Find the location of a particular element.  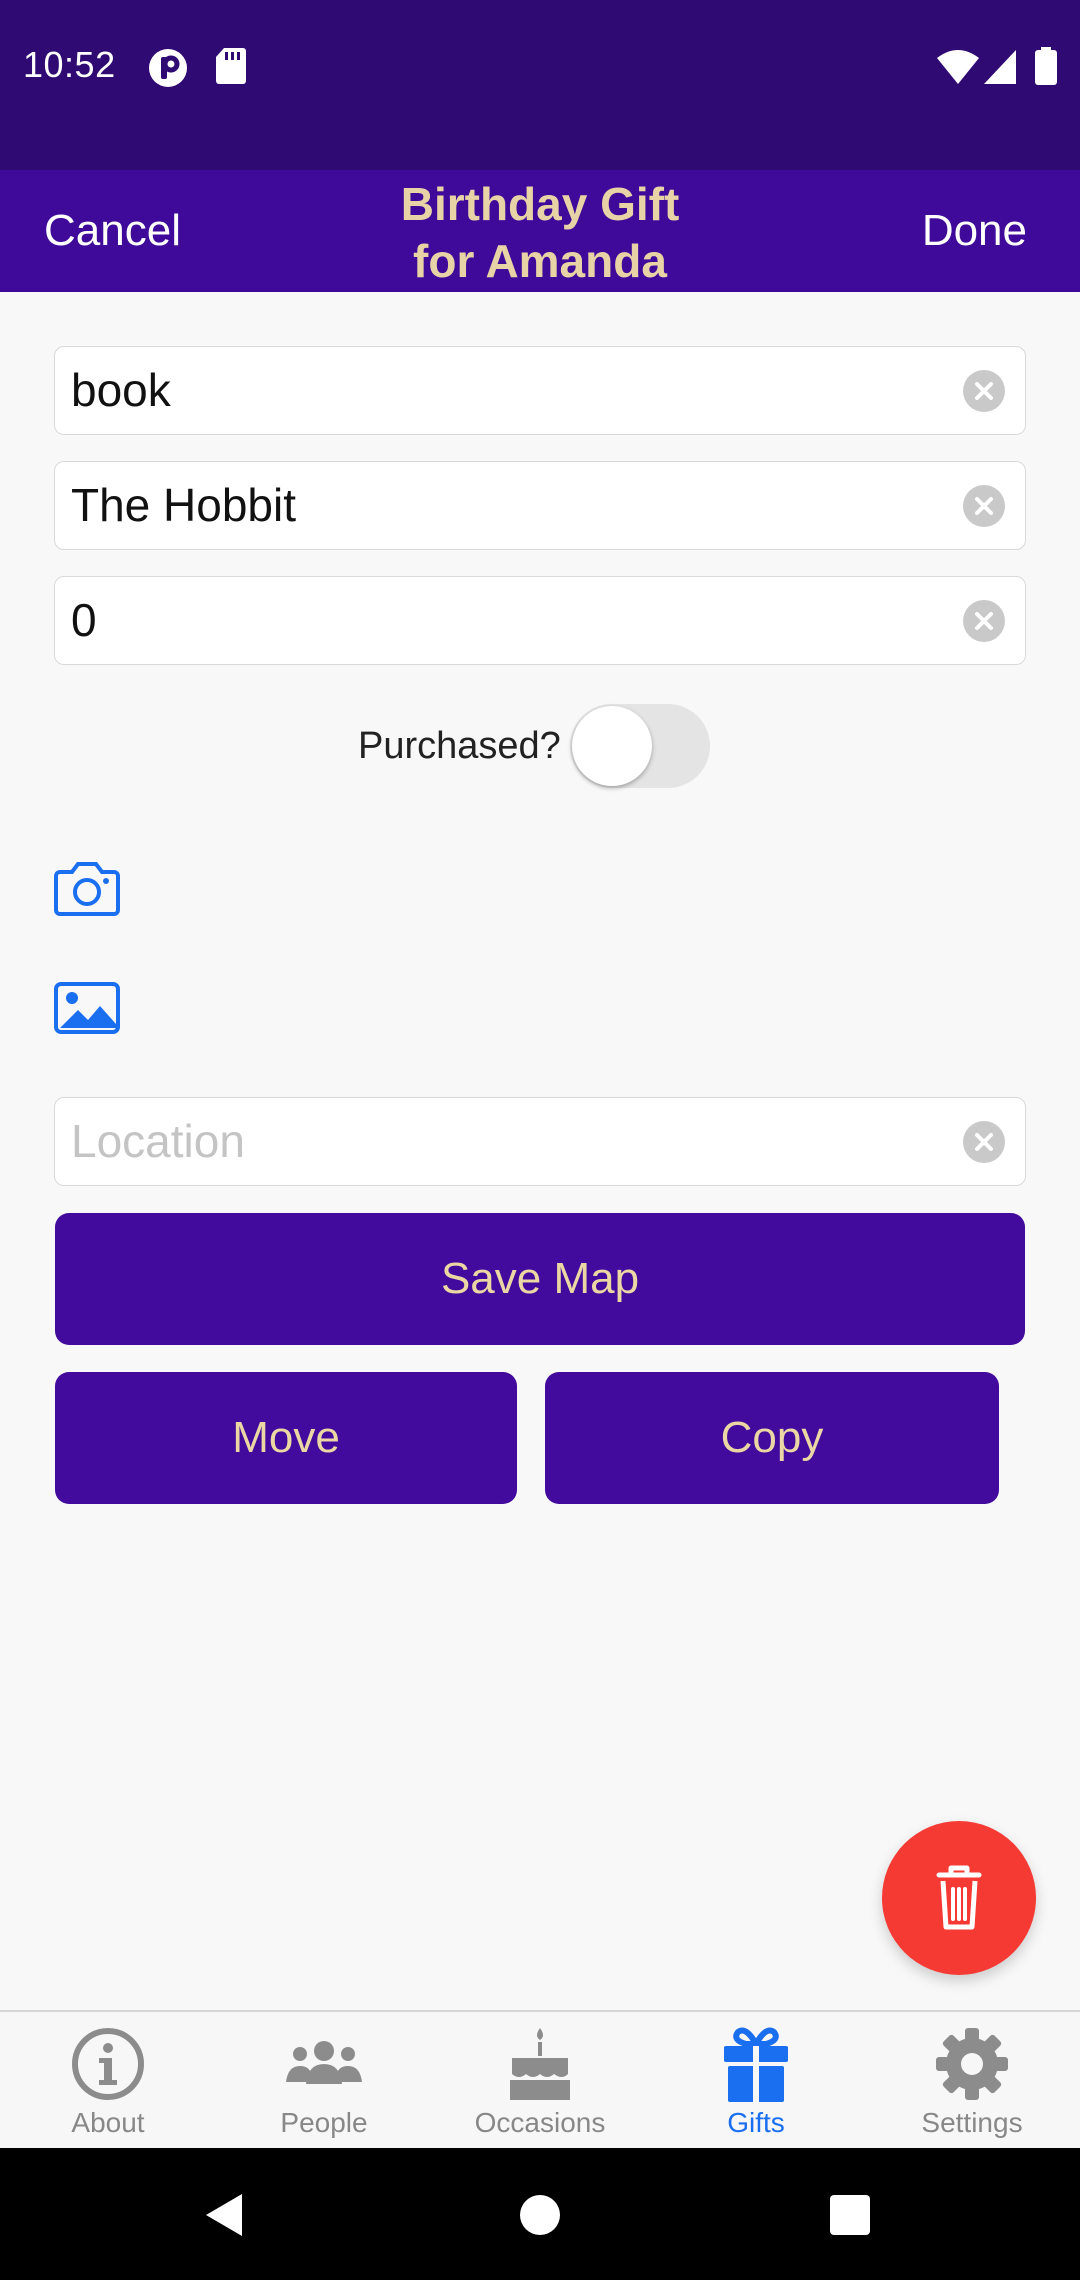

home-icon is located at coordinates (540, 2217).